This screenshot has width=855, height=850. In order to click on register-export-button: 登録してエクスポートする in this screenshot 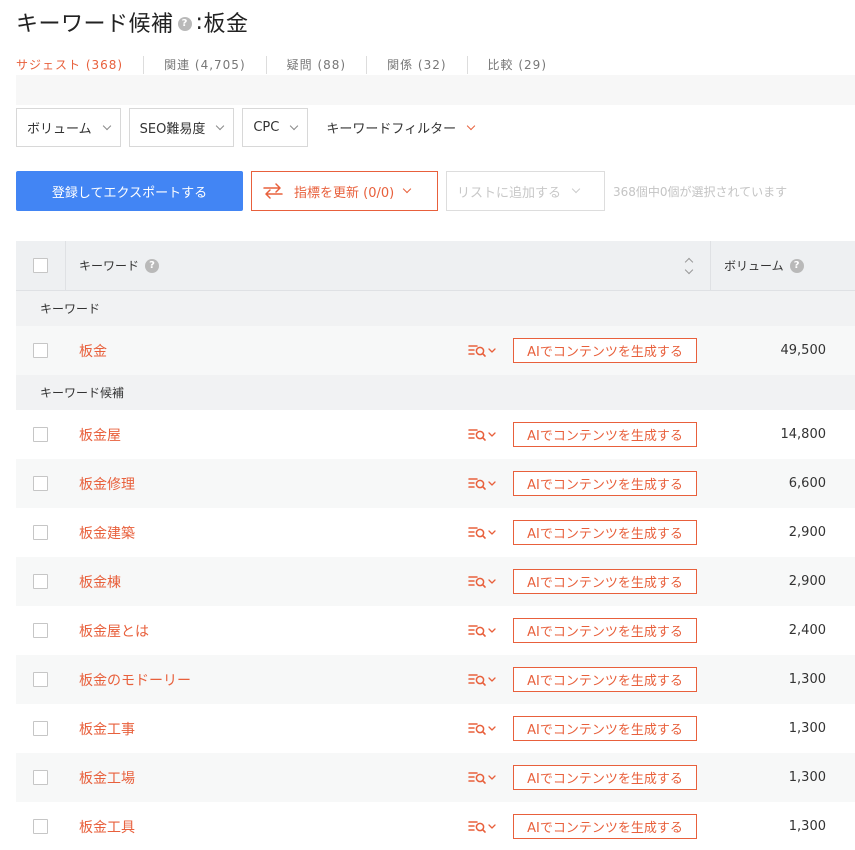, I will do `click(129, 191)`.